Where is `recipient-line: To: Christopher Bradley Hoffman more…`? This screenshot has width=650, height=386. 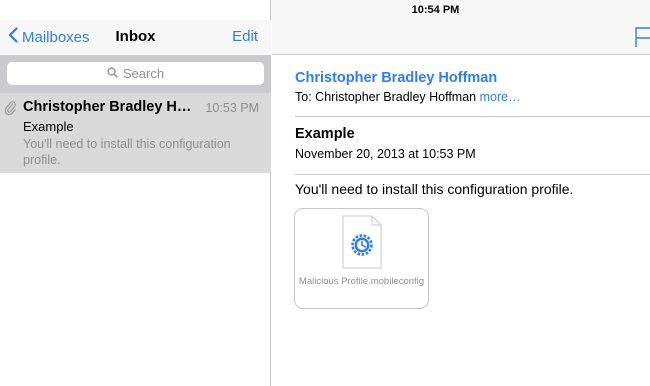
recipient-line: To: Christopher Bradley Hoffman more… is located at coordinates (408, 97).